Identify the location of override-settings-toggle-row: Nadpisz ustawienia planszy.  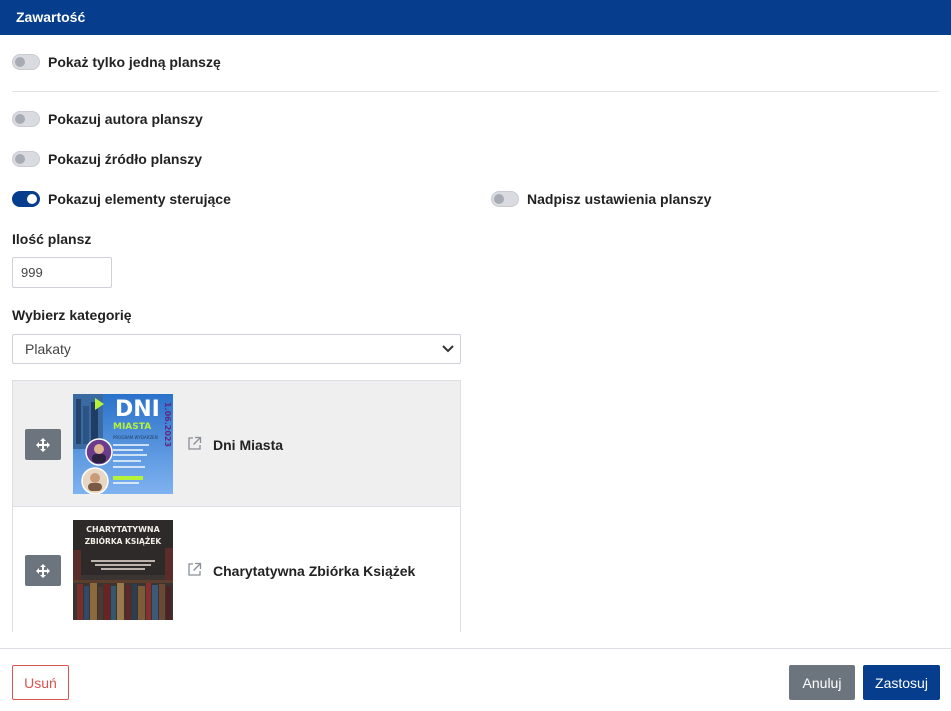
(601, 199).